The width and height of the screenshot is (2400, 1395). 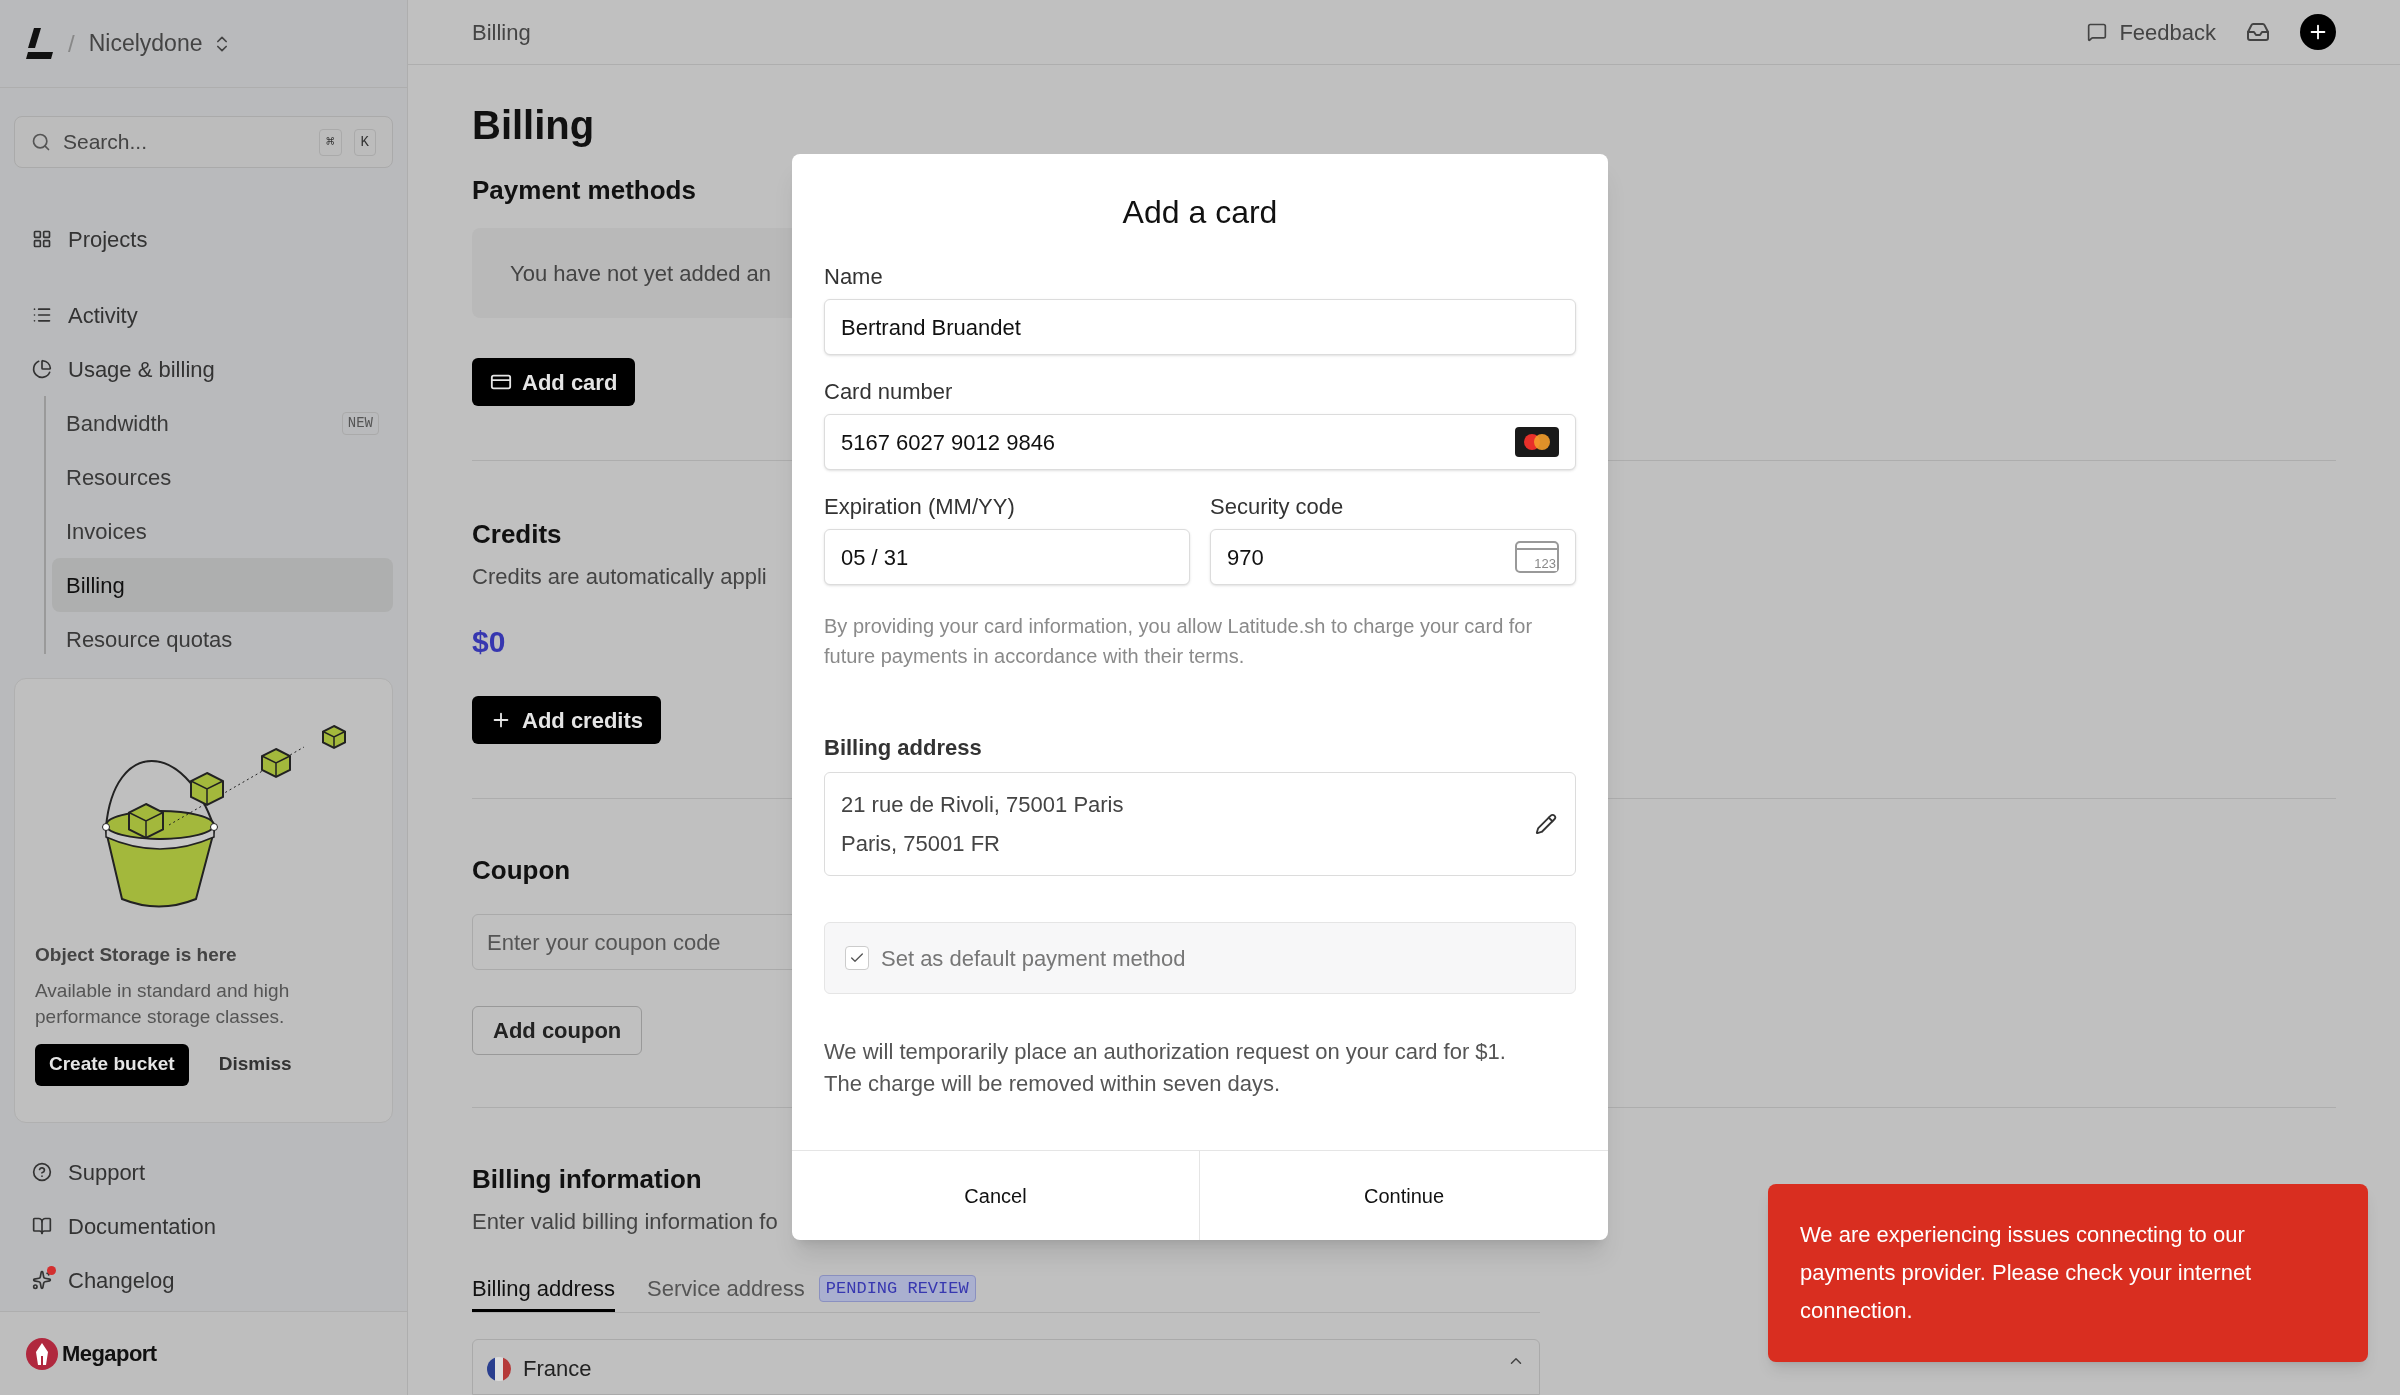 What do you see at coordinates (1200, 212) in the screenshot?
I see `dialog-title: Add a card` at bounding box center [1200, 212].